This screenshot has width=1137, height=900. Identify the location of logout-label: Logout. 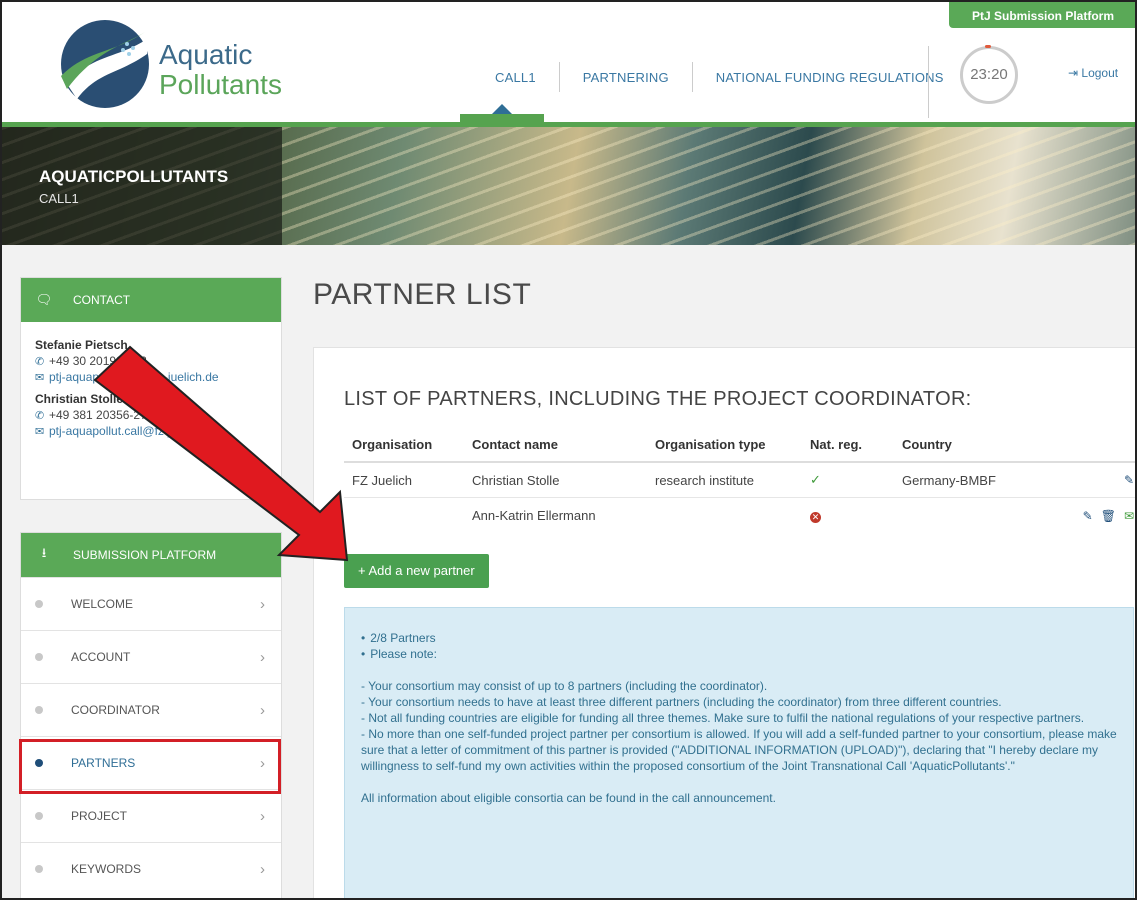
(1100, 73).